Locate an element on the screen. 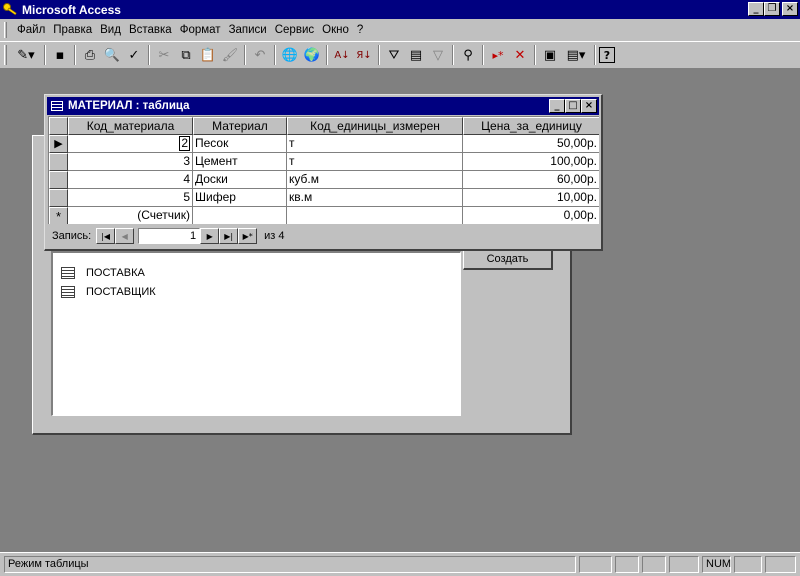  cell-unit: кв.м is located at coordinates (375, 198).